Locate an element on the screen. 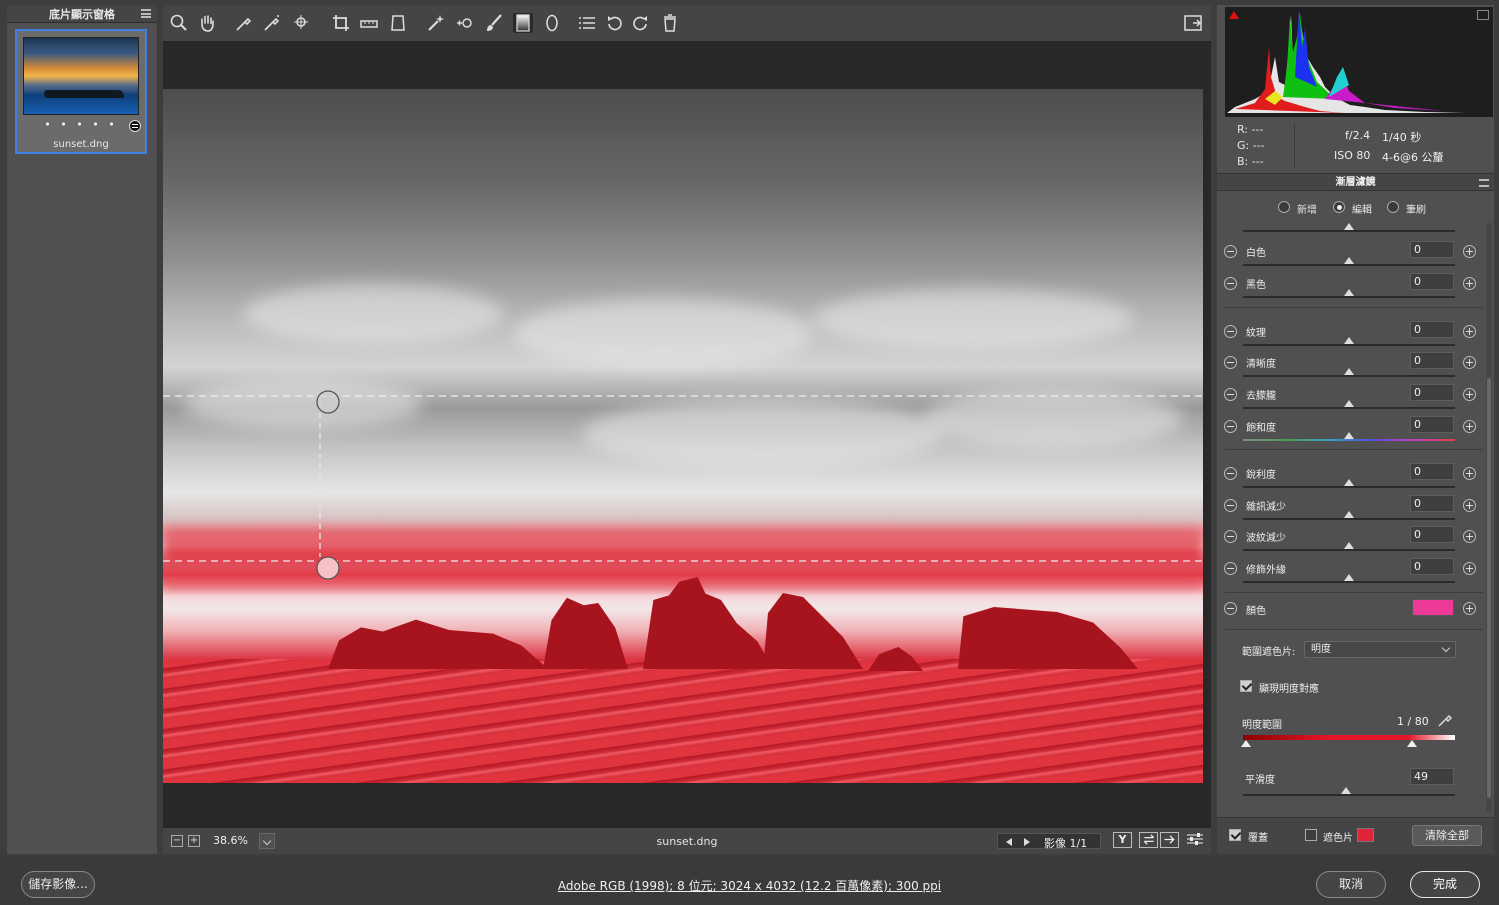 The image size is (1499, 905). fullscreen-toggle-icon is located at coordinates (1193, 23).